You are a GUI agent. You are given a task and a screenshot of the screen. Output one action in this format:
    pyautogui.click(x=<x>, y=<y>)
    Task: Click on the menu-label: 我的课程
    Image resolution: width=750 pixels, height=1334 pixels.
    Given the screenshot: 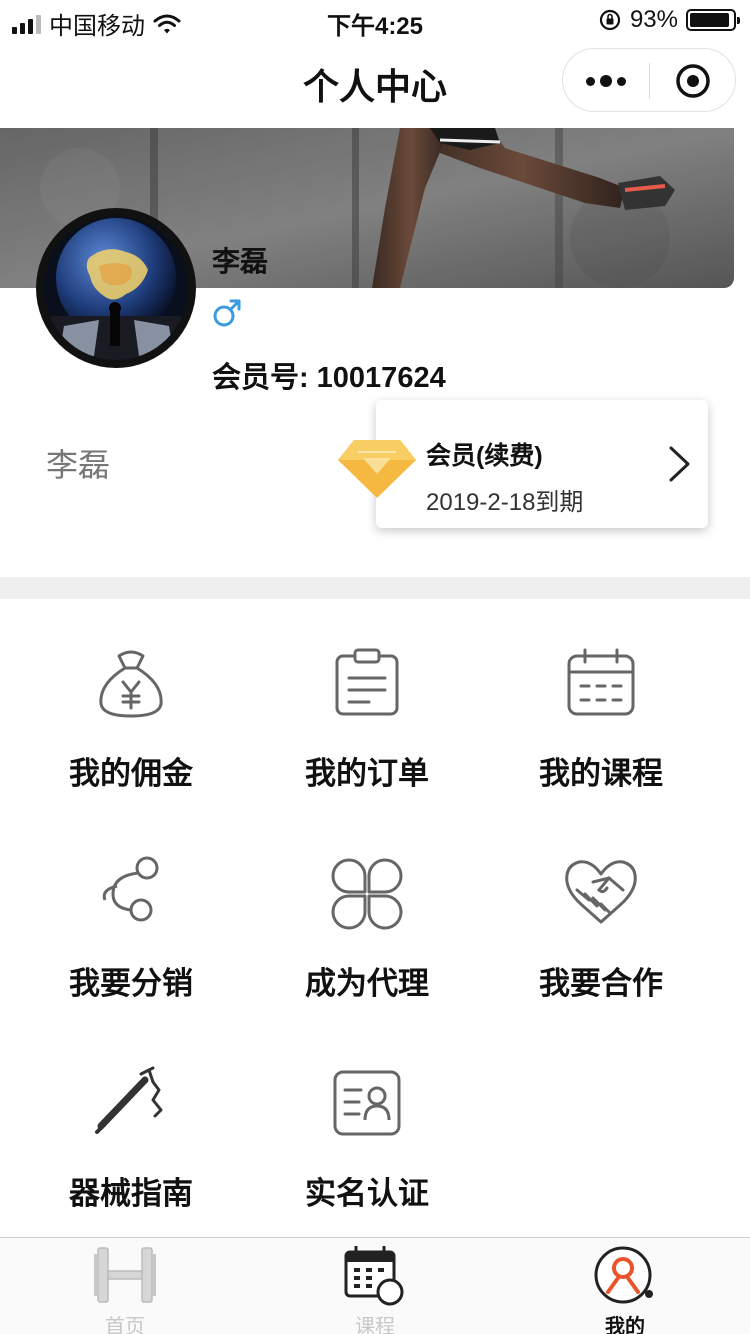 What is the action you would take?
    pyautogui.click(x=601, y=773)
    